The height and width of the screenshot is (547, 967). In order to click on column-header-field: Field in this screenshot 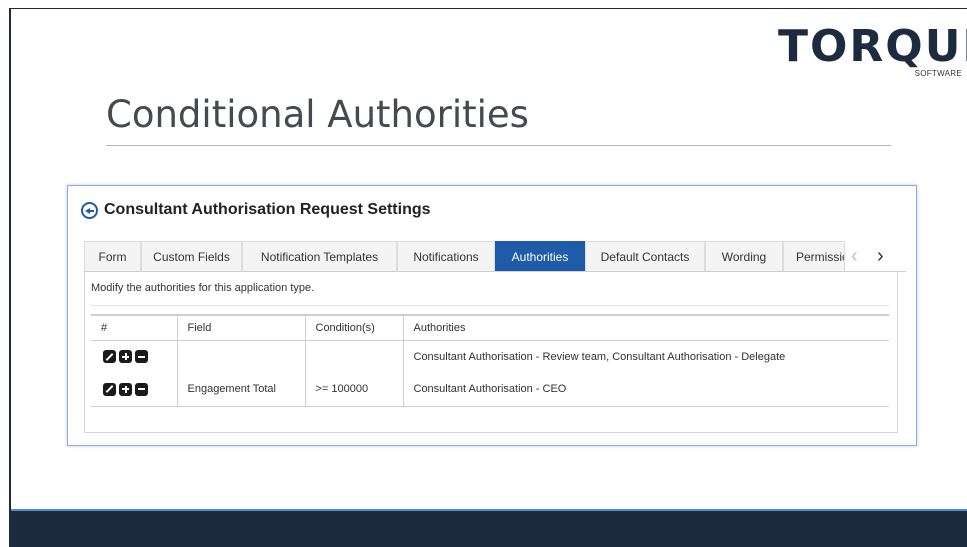, I will do `click(240, 327)`.